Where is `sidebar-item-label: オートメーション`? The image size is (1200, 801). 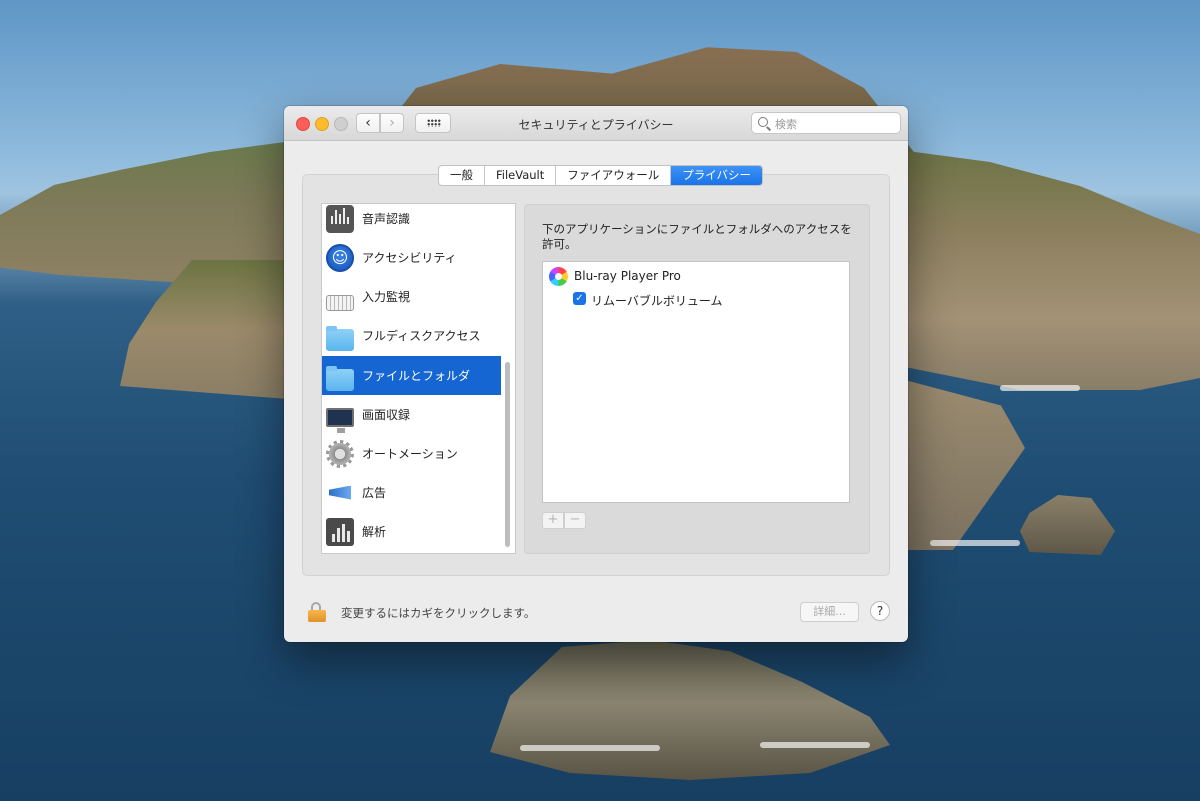
sidebar-item-label: オートメーション is located at coordinates (410, 454).